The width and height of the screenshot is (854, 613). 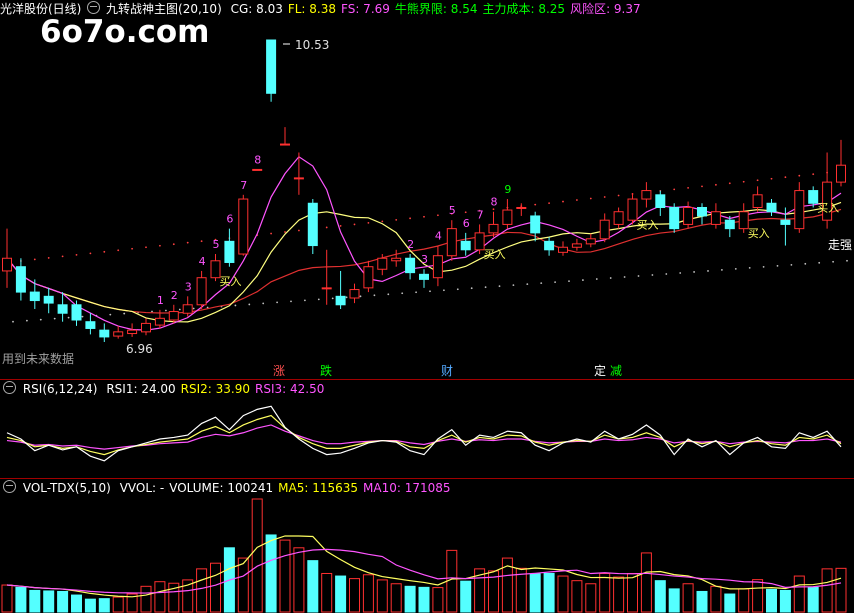 I want to click on countdown-number: 9, so click(x=507, y=189).